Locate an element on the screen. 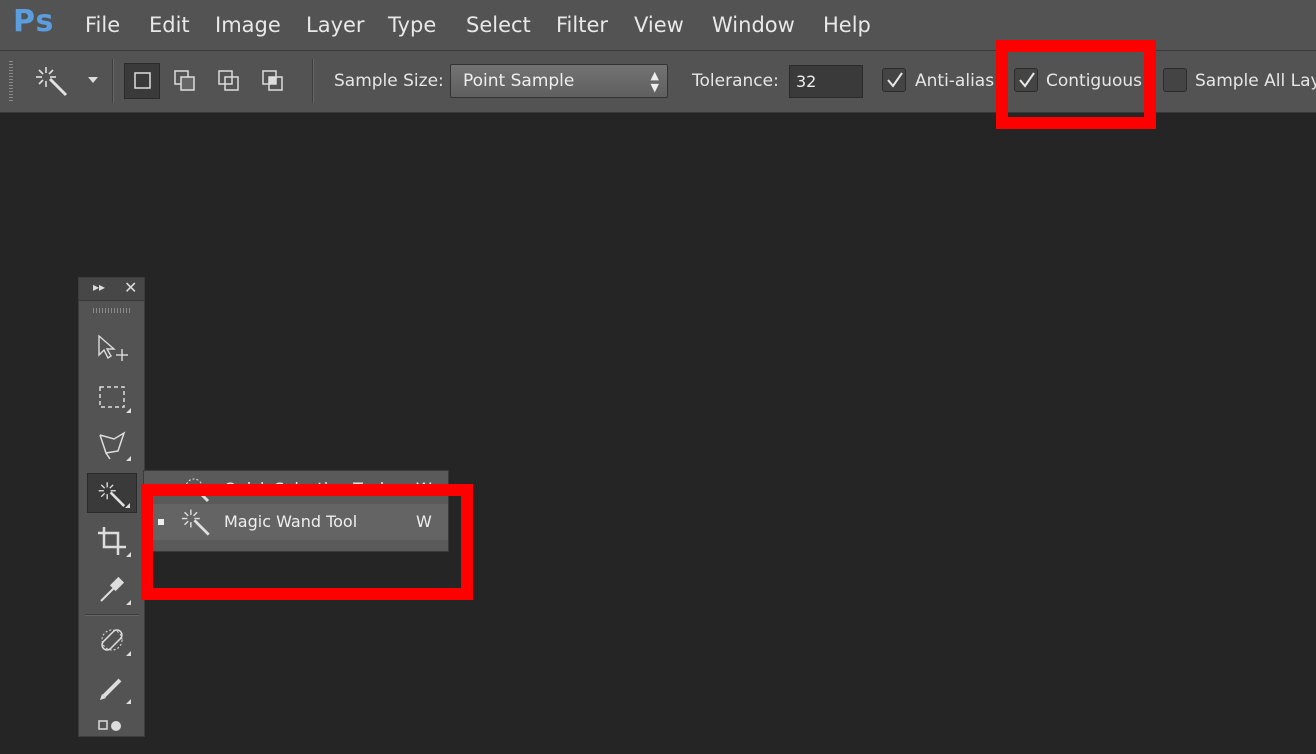  contiguous-checkbox is located at coordinates (1026, 80).